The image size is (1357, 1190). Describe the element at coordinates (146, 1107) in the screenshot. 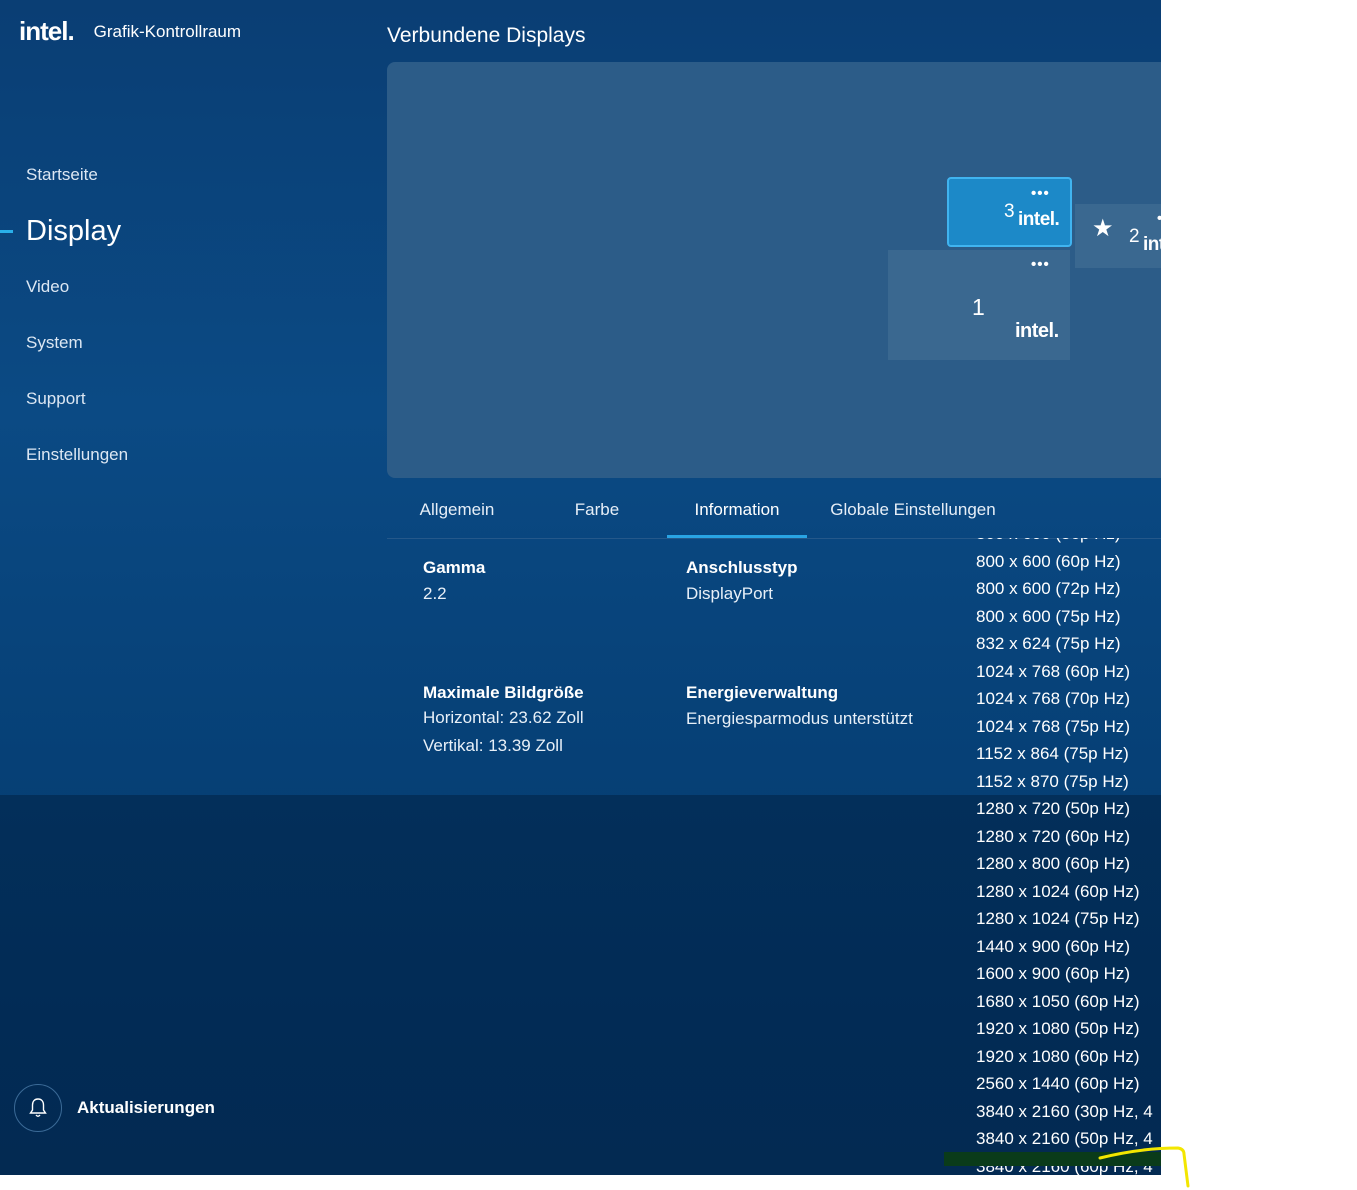

I see `updates-label: Aktualisierungen` at that location.